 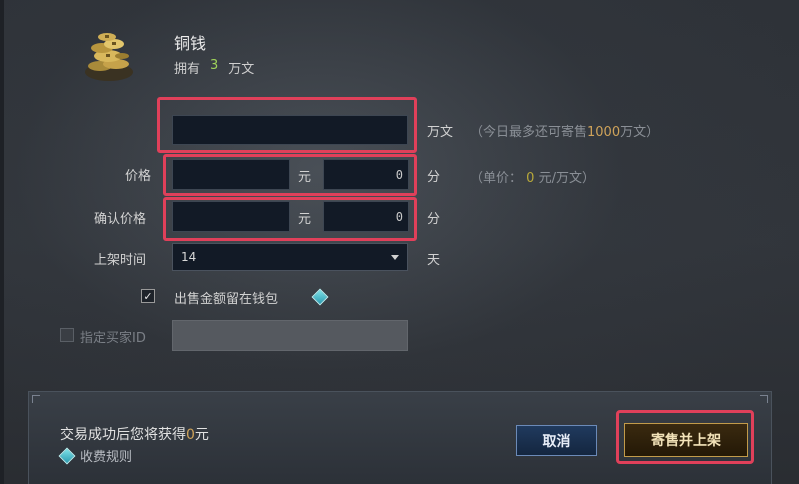 I want to click on owned-unit: 万文, so click(x=241, y=69).